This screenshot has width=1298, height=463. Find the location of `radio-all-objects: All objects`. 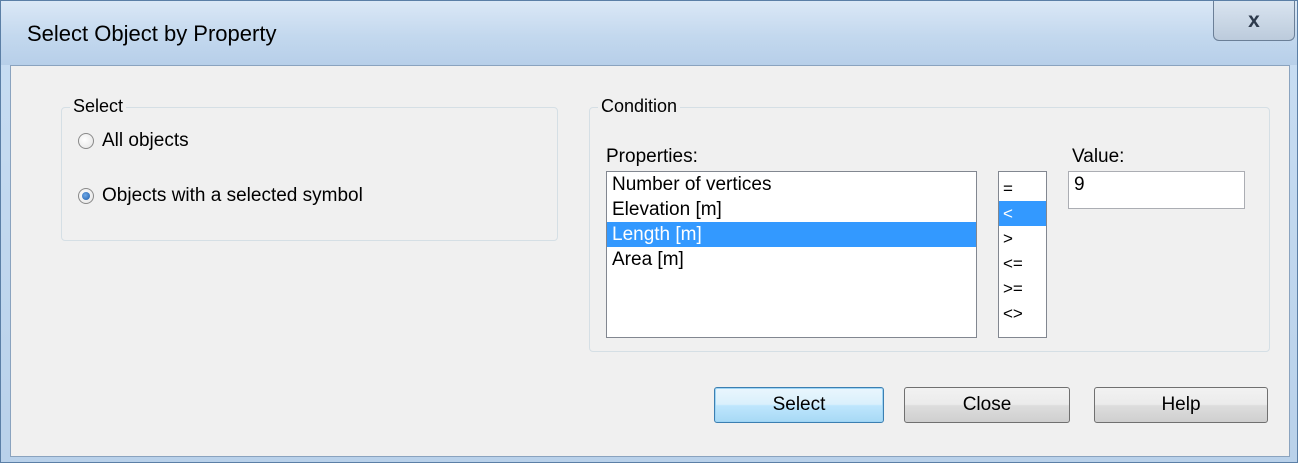

radio-all-objects: All objects is located at coordinates (133, 141).